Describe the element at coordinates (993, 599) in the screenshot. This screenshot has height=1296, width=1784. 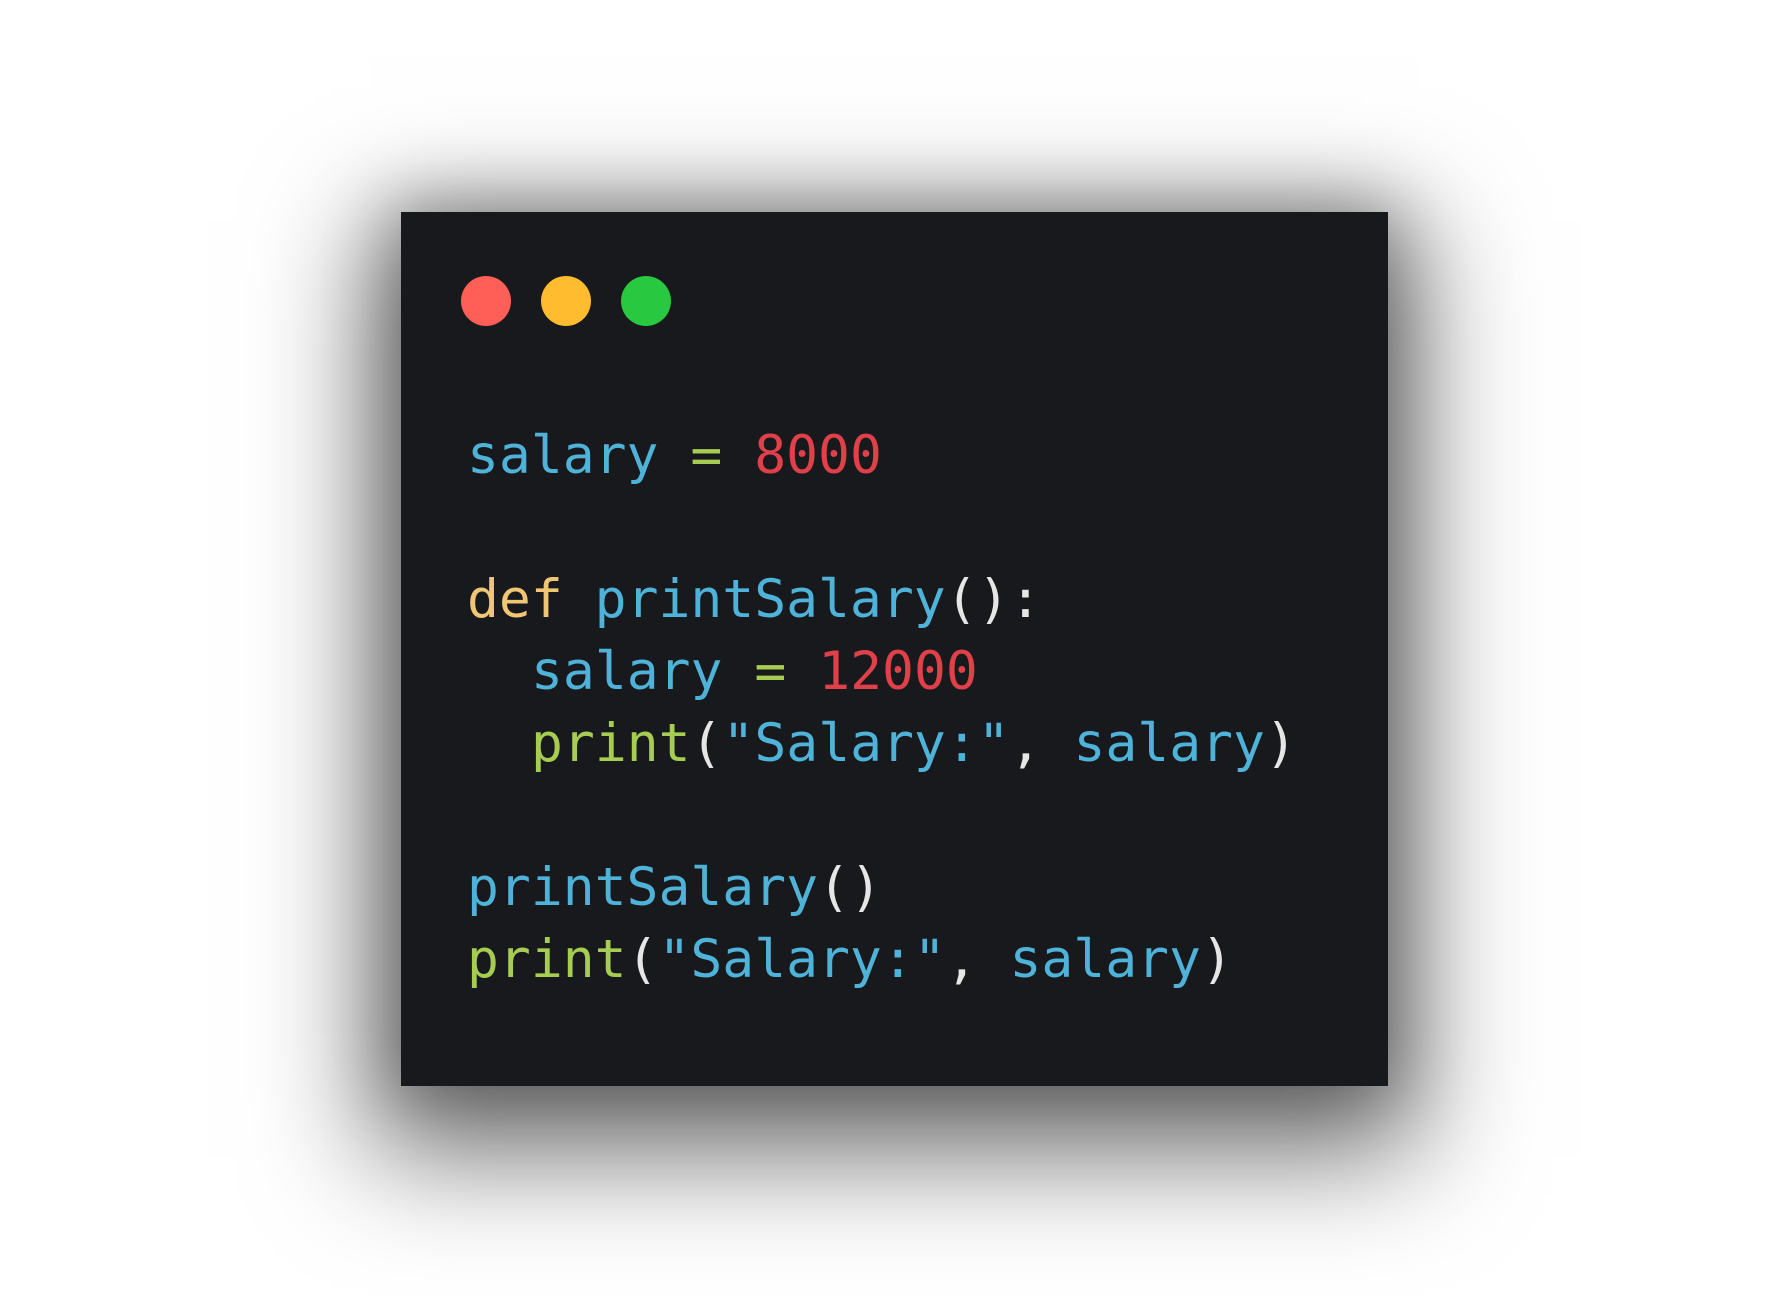
I see `code-token-punctuation: ():` at that location.